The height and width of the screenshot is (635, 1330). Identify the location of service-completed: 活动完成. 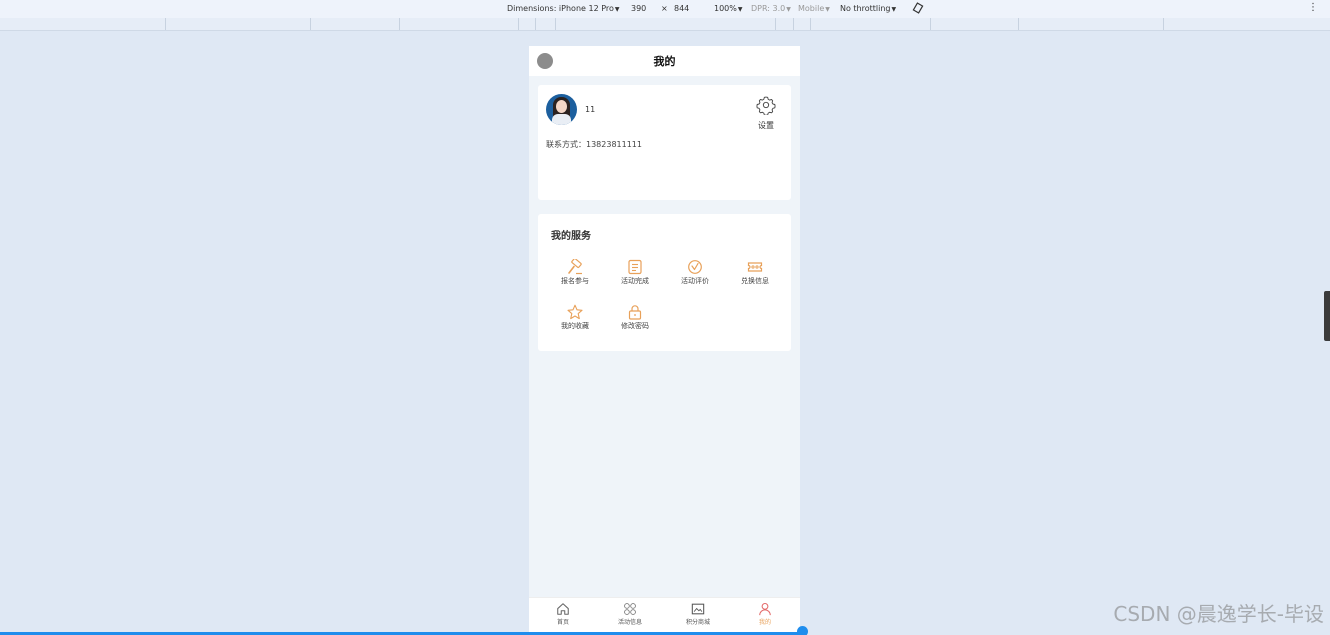
(635, 272).